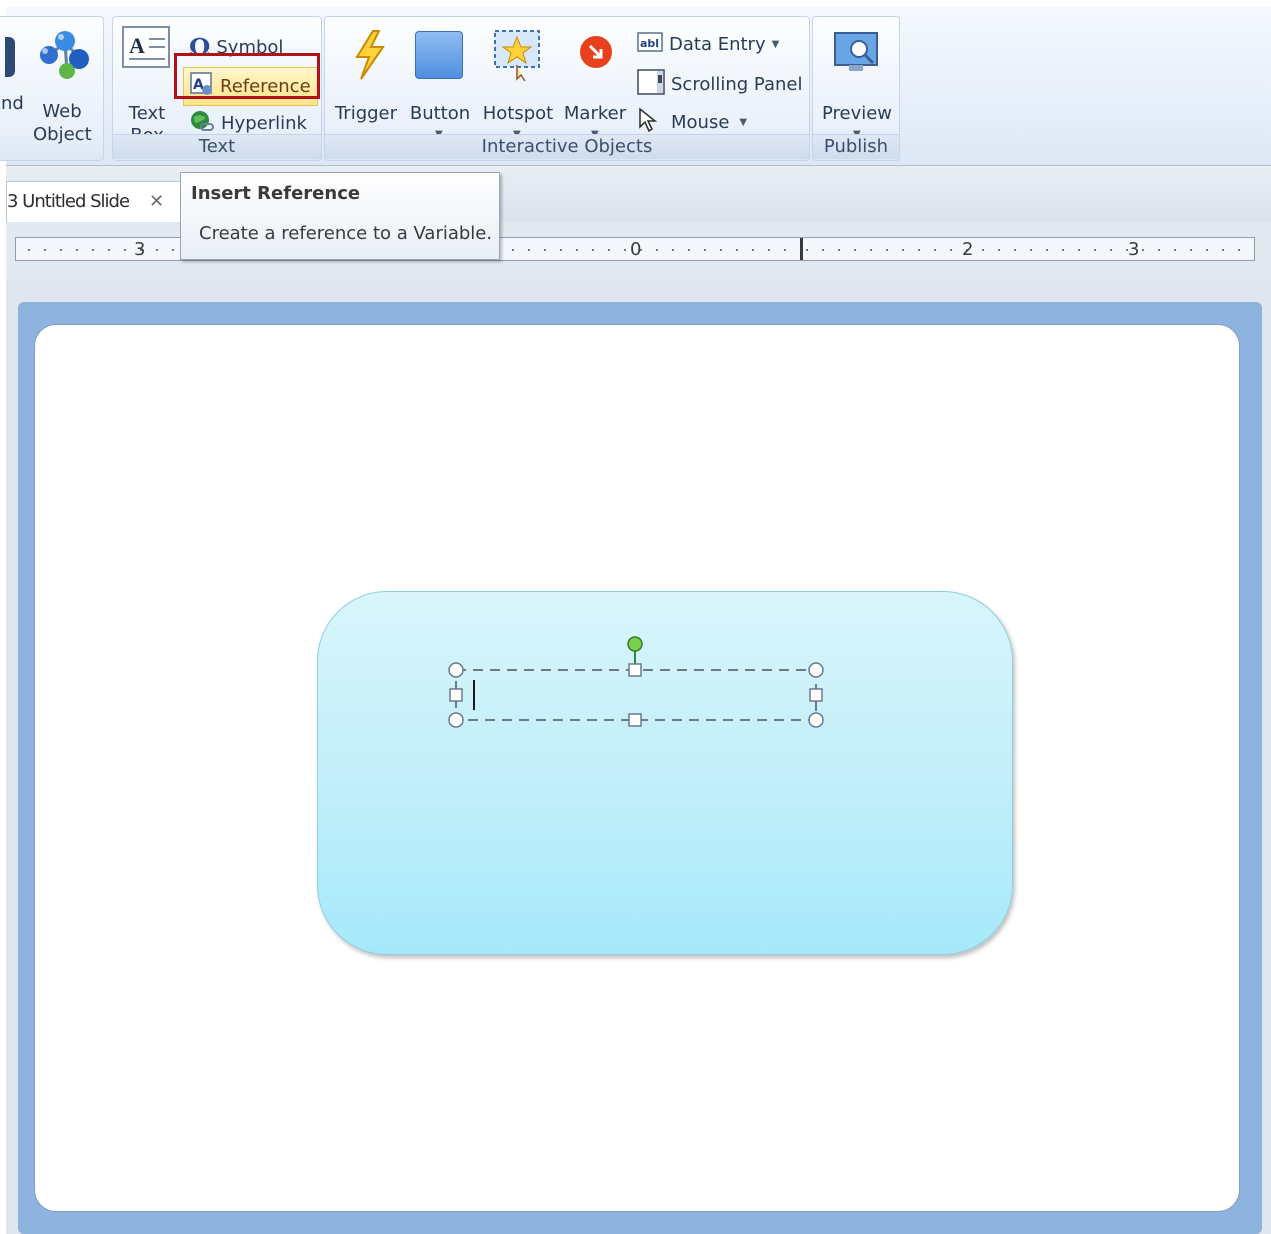 The height and width of the screenshot is (1234, 1271). I want to click on partial-button-icon, so click(10, 57).